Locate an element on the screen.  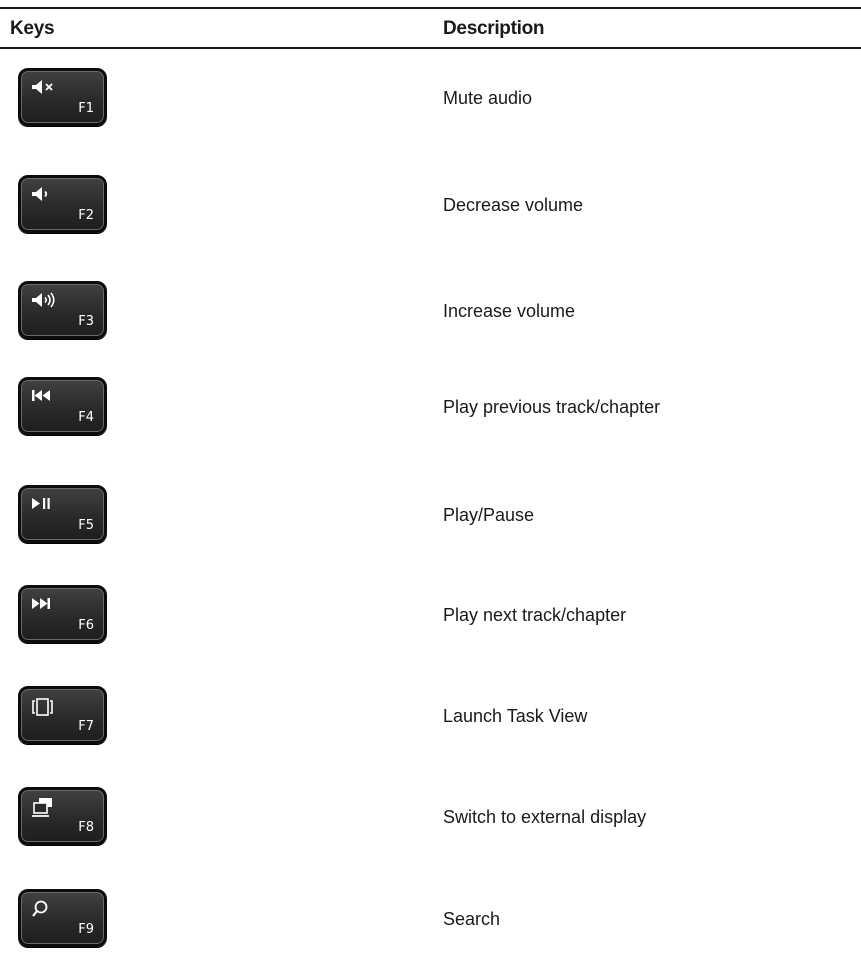
key-label: F7 is located at coordinates (86, 726).